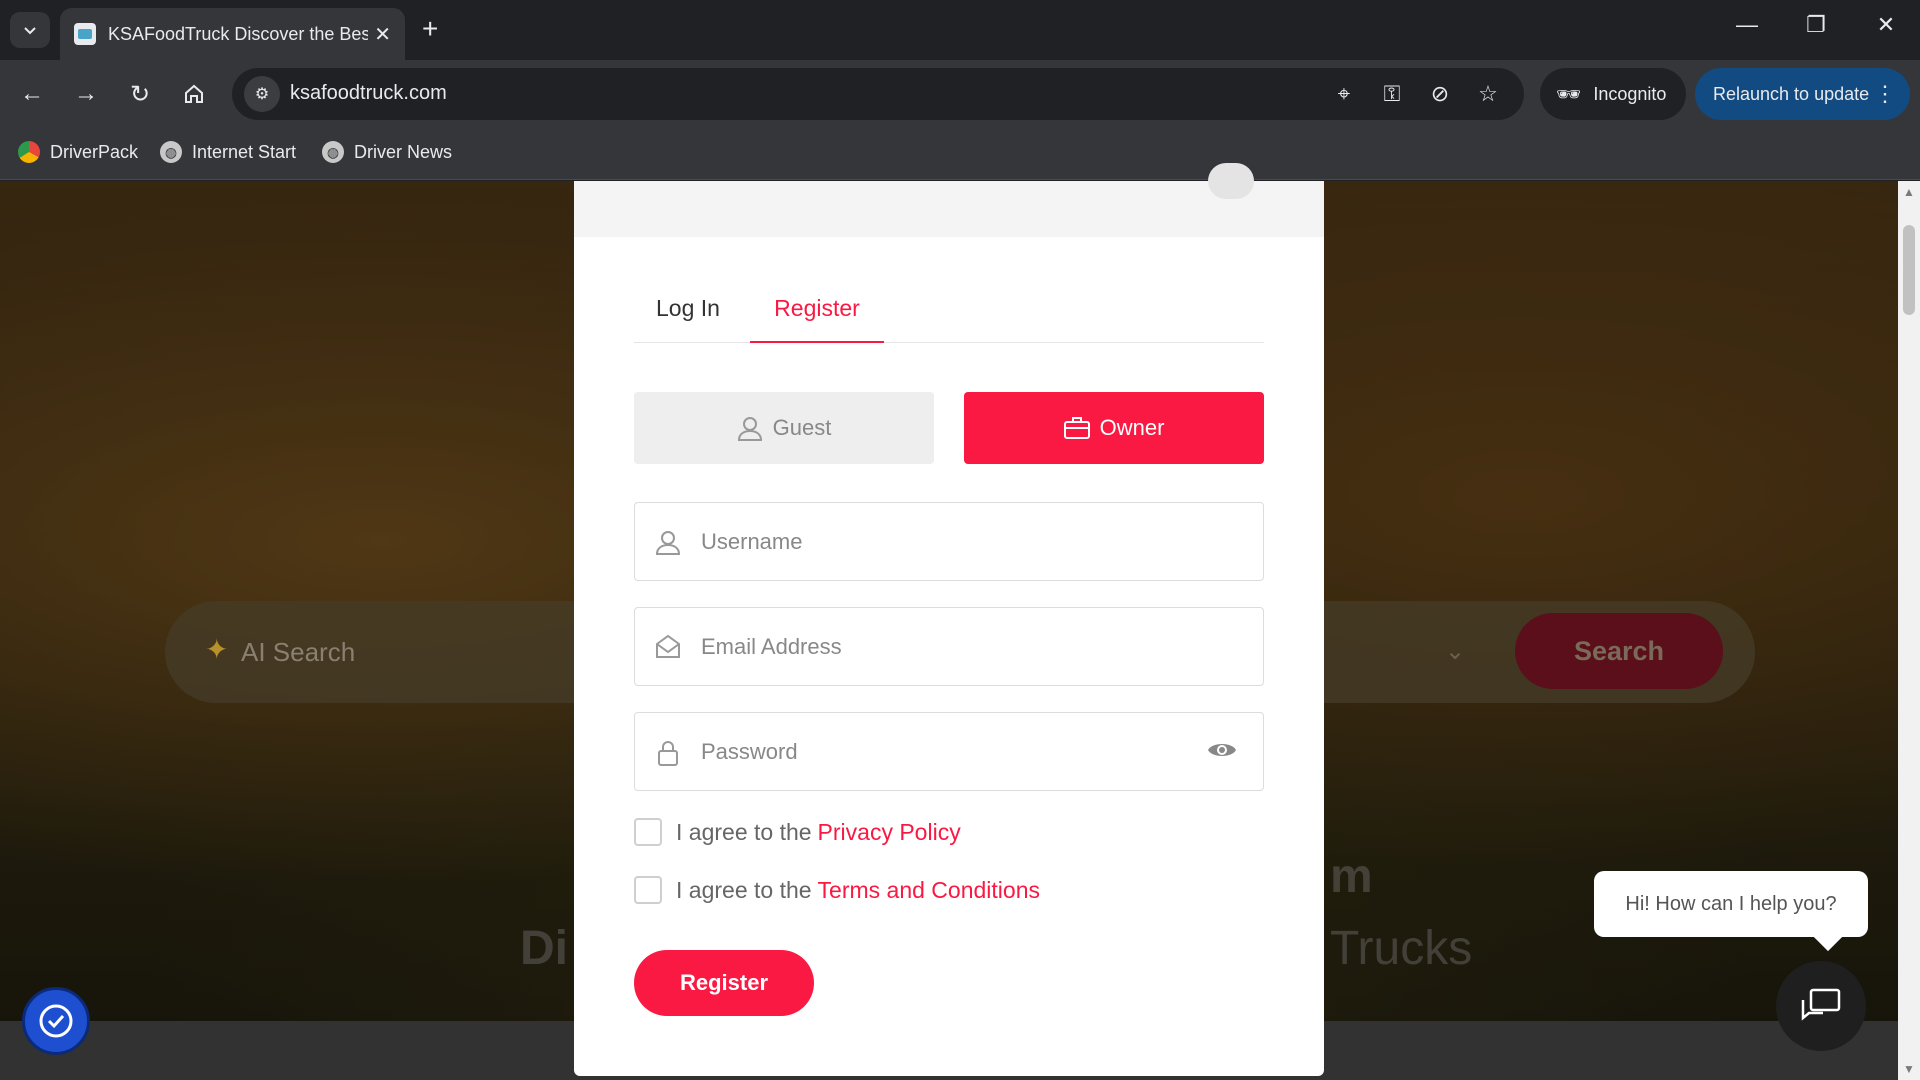  Describe the element at coordinates (1132, 427) in the screenshot. I see `owner-role-label: Owner` at that location.